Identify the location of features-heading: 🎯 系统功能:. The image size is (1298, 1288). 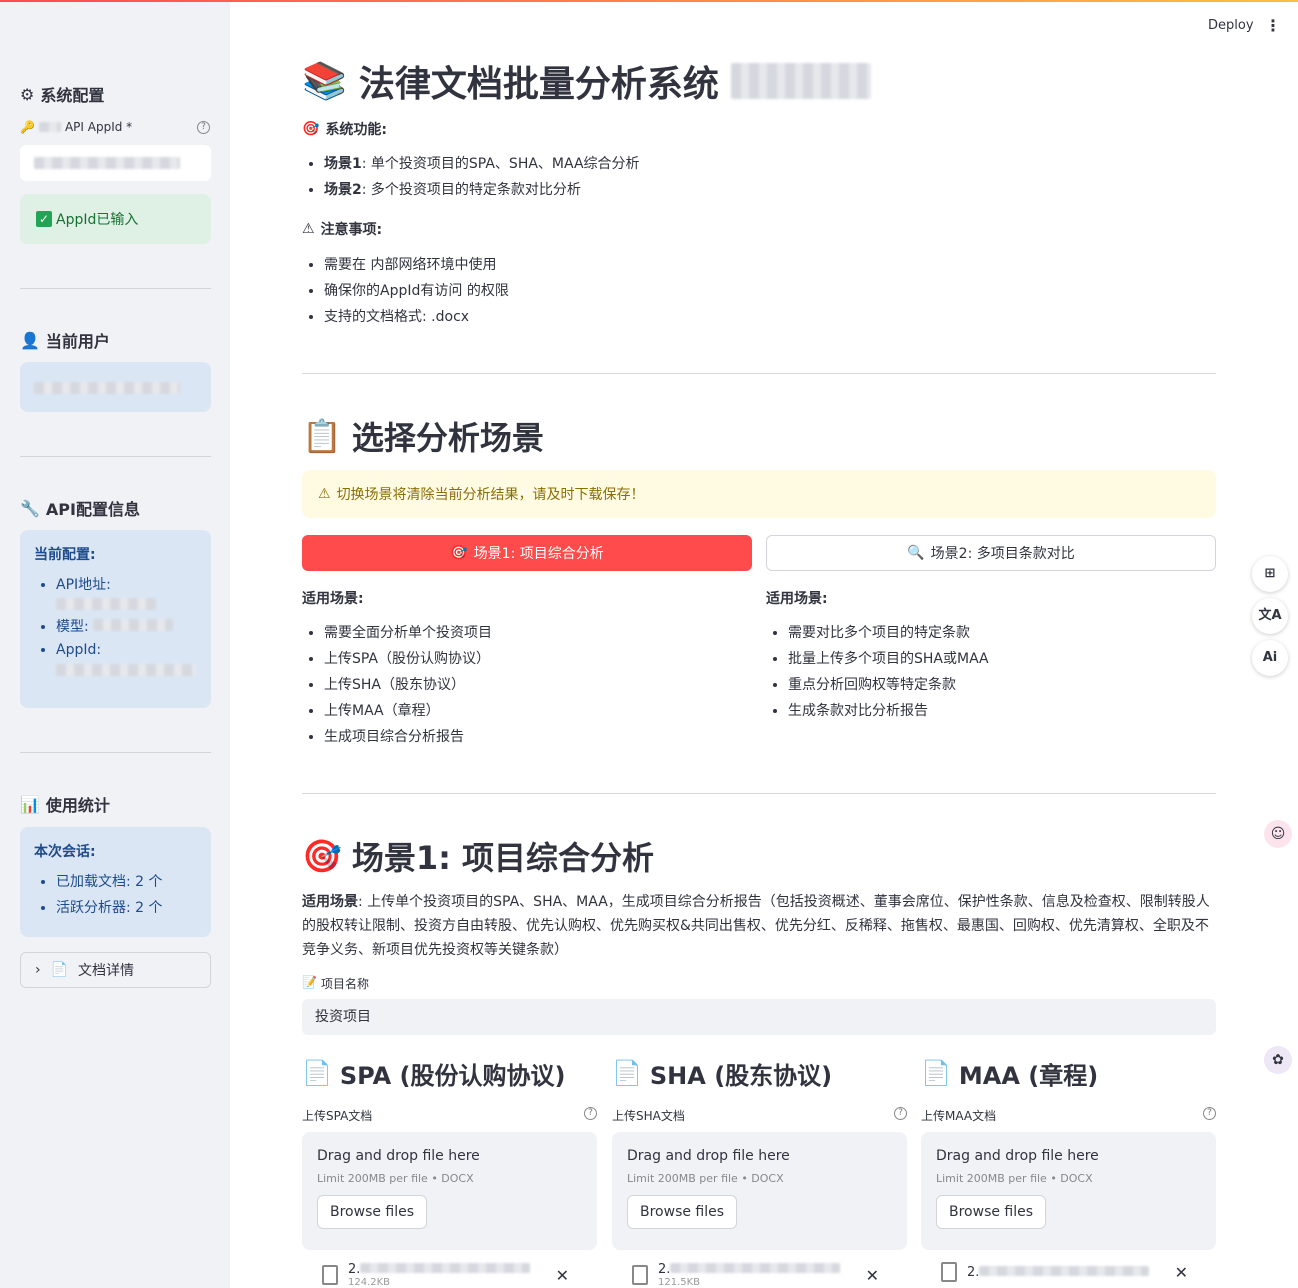
(345, 129).